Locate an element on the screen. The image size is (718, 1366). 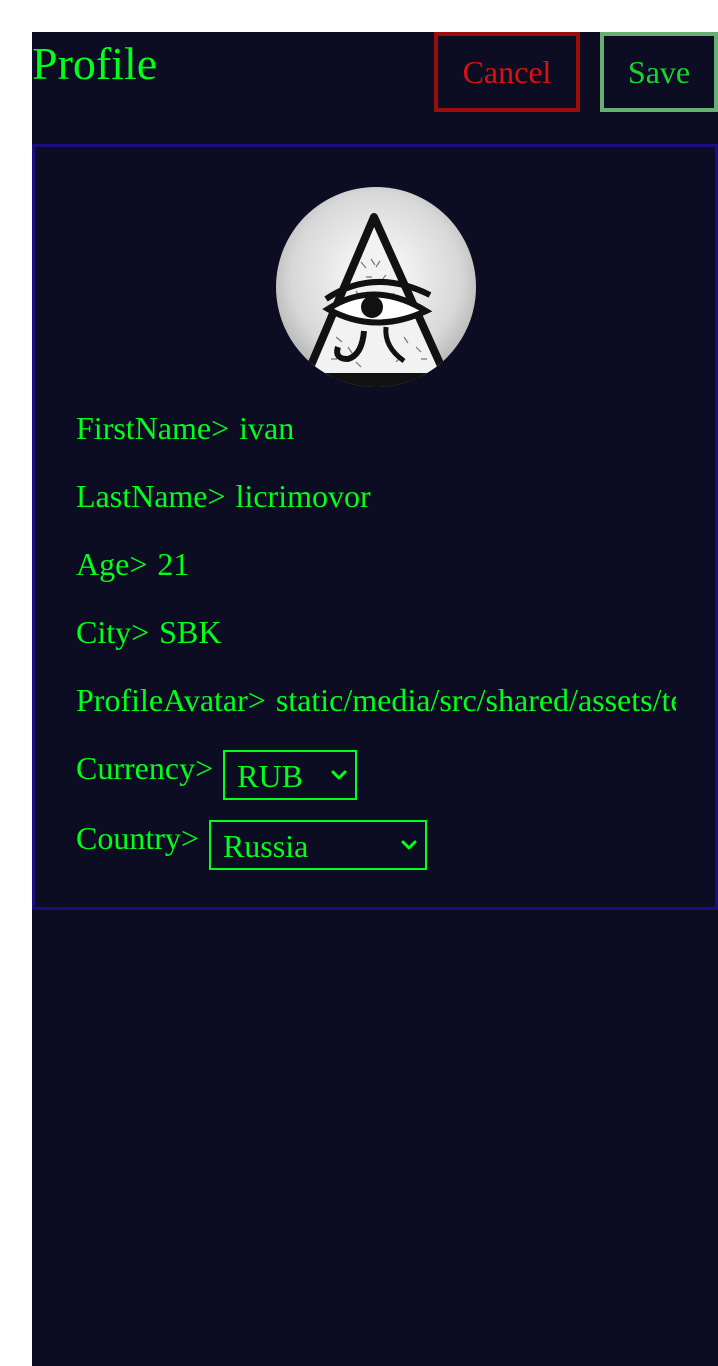
country-label: Country> is located at coordinates (137, 838).